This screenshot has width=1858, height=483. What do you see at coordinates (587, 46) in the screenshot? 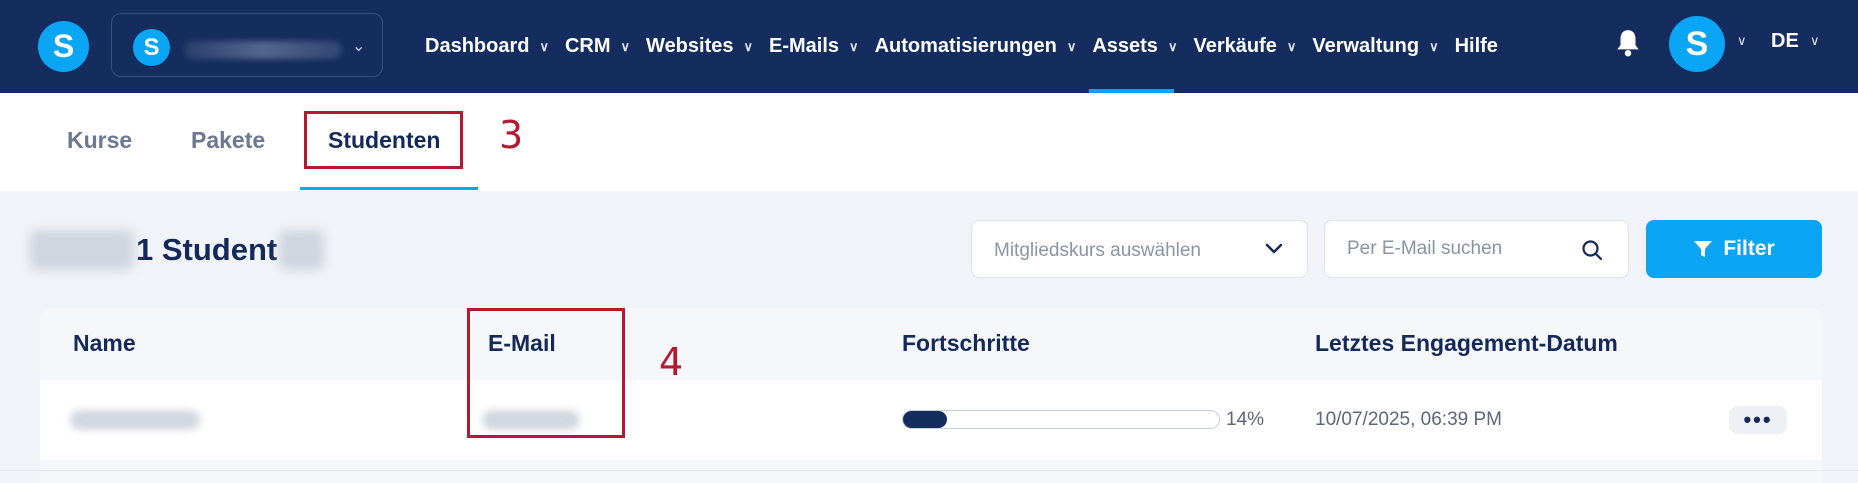
I see `nav-item-label: CRM` at bounding box center [587, 46].